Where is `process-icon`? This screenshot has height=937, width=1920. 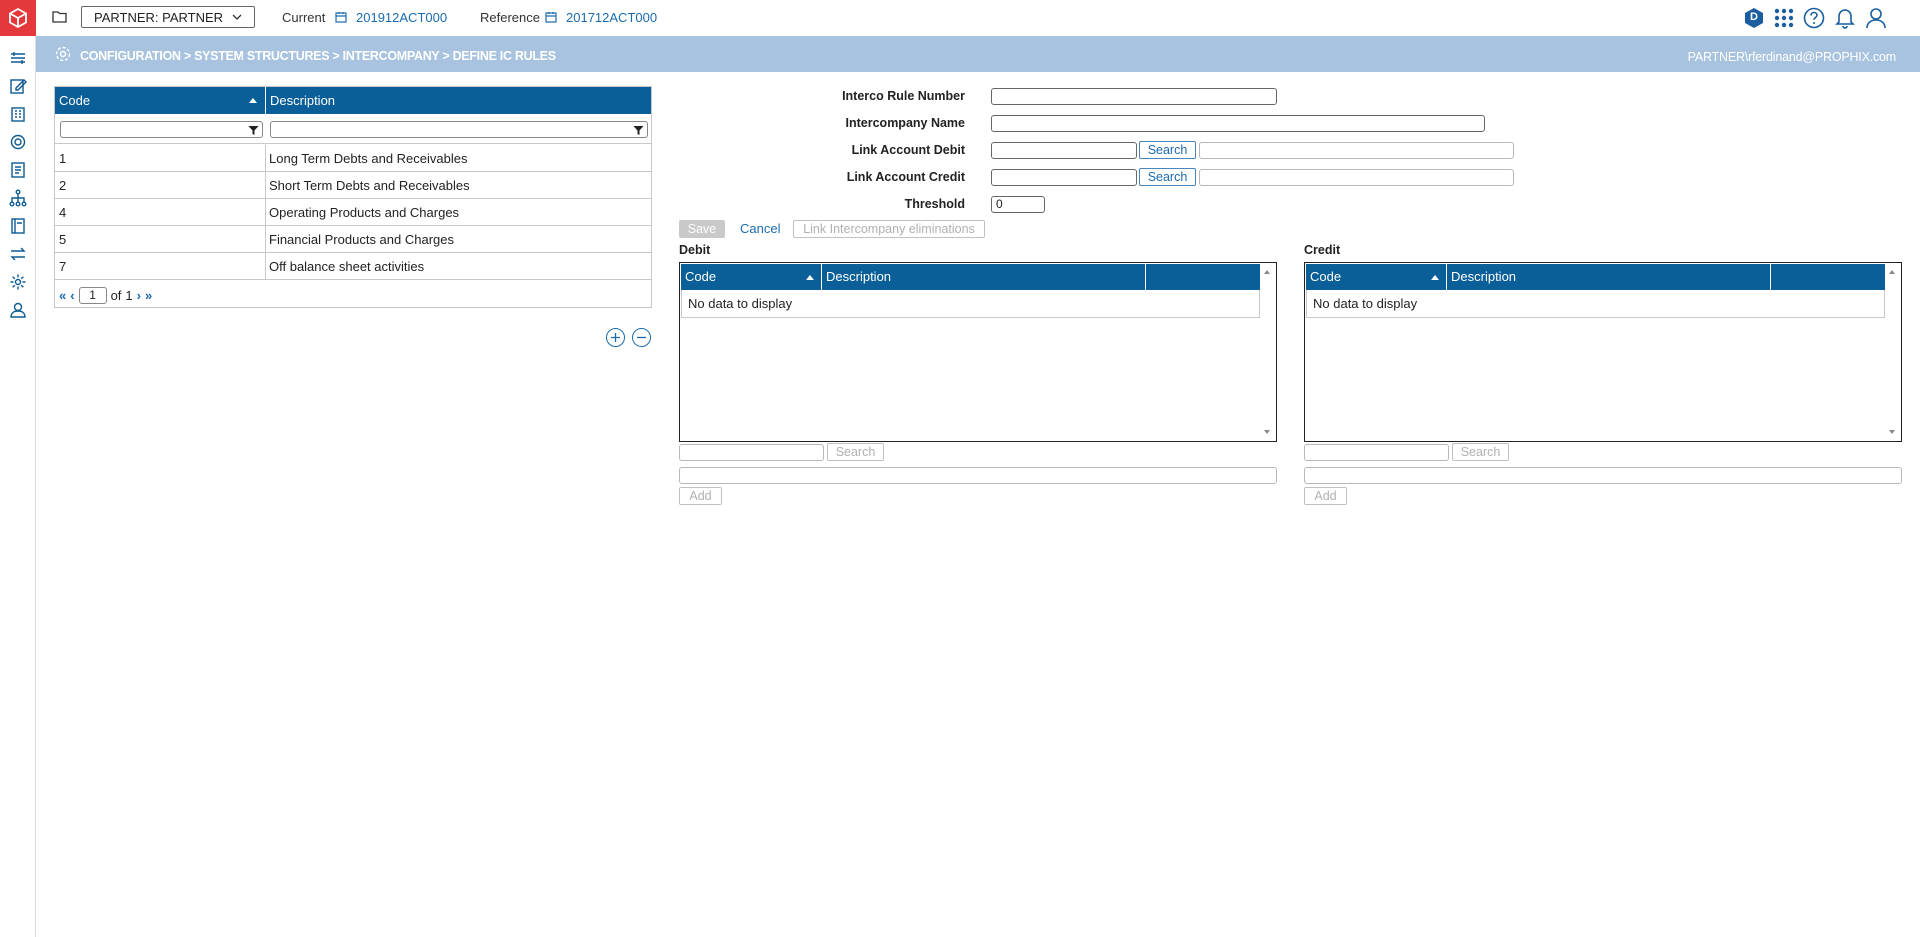
process-icon is located at coordinates (18, 58).